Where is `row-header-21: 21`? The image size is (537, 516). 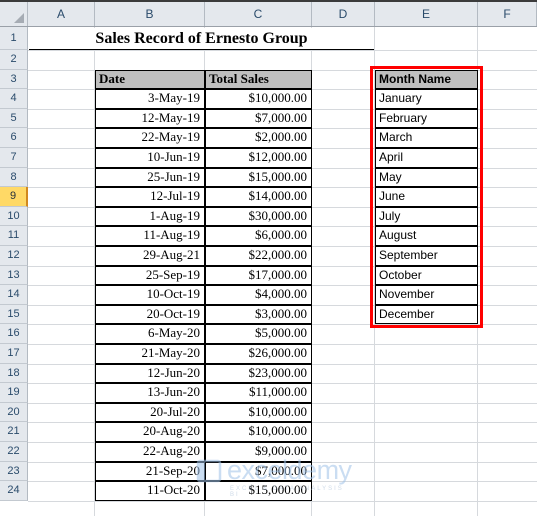 row-header-21: 21 is located at coordinates (14, 432).